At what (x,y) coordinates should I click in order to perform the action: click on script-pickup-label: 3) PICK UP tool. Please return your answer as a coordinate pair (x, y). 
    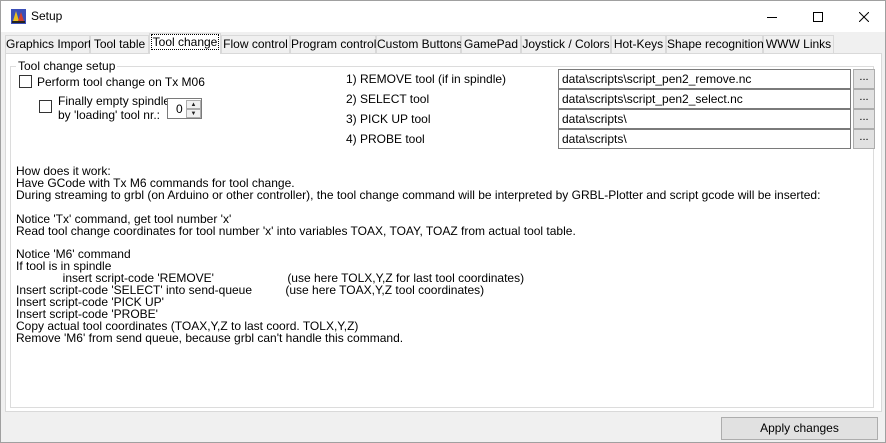
    Looking at the image, I should click on (388, 119).